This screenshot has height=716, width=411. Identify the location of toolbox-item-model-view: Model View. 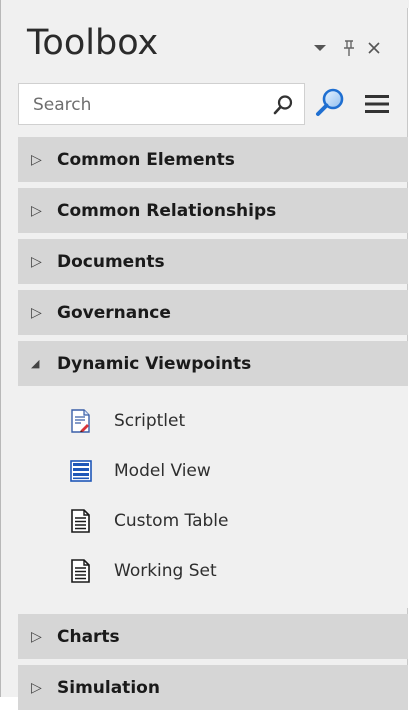
(213, 471).